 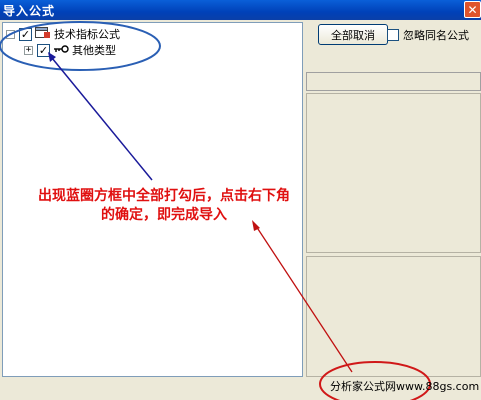 I want to click on expand-toggle: +, so click(x=28, y=50).